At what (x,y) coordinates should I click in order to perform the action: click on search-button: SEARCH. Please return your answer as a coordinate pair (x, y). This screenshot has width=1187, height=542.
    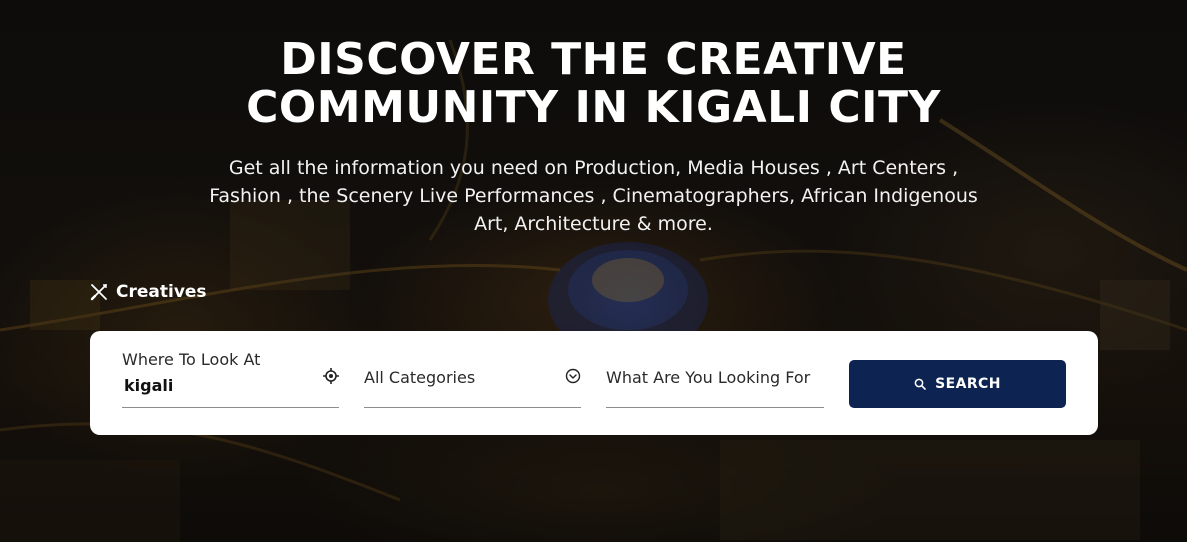
    Looking at the image, I should click on (957, 384).